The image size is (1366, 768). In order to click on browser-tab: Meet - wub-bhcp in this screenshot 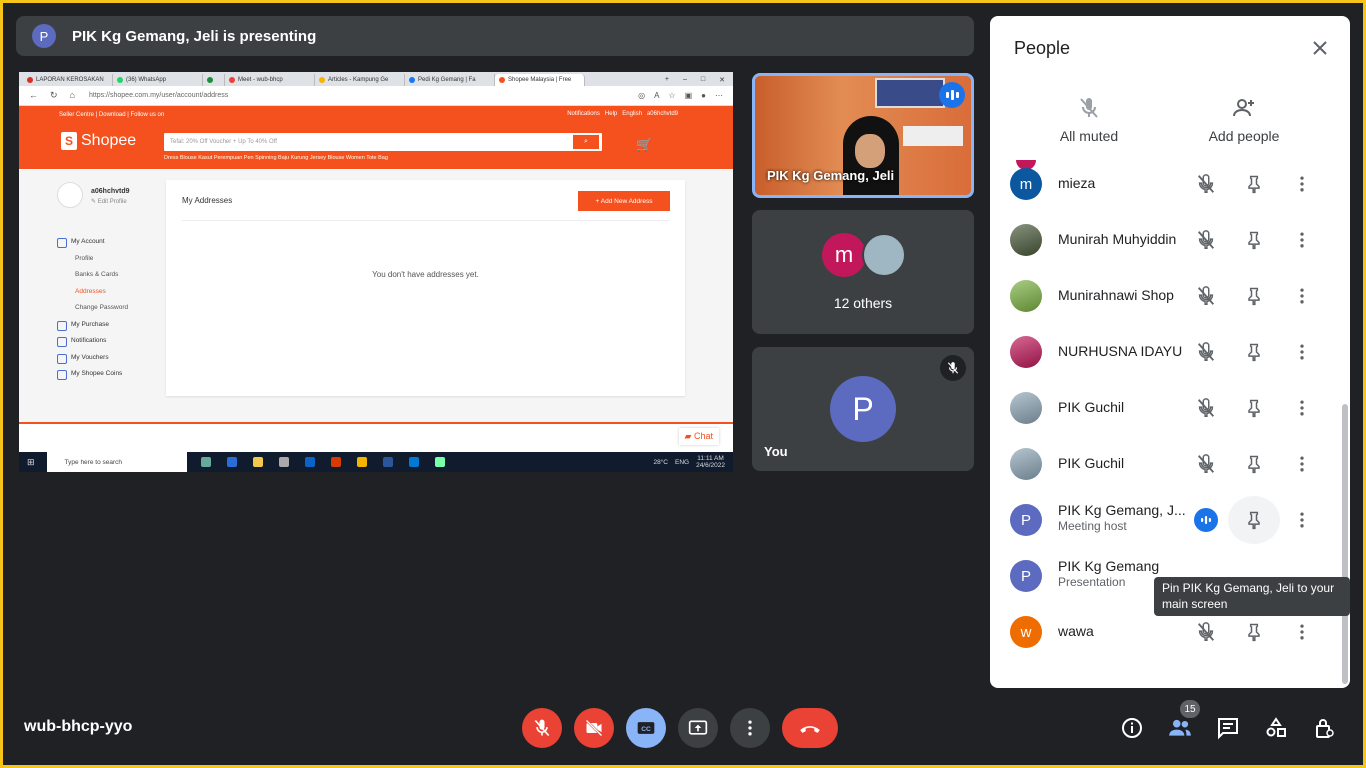, I will do `click(270, 80)`.